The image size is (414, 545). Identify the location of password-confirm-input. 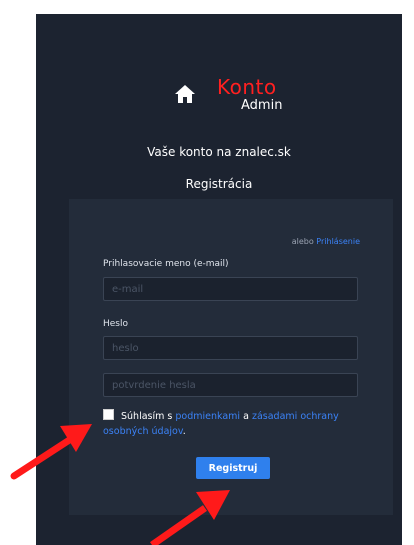
(230, 385).